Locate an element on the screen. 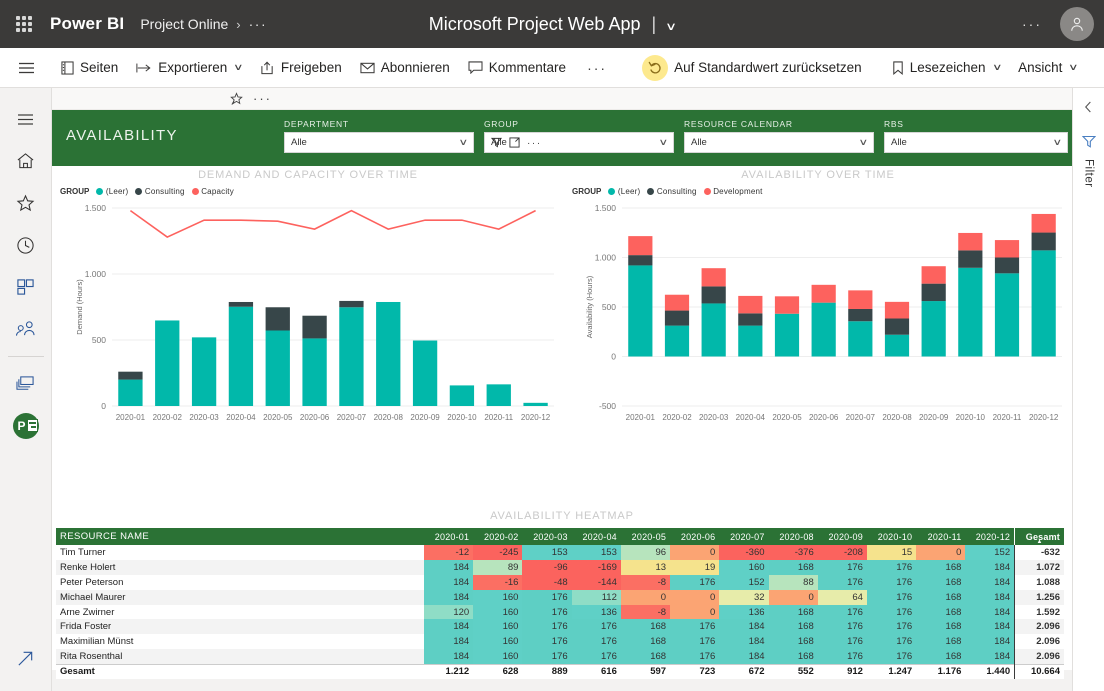 This screenshot has width=1104, height=691. app-launcher-icon is located at coordinates (24, 24).